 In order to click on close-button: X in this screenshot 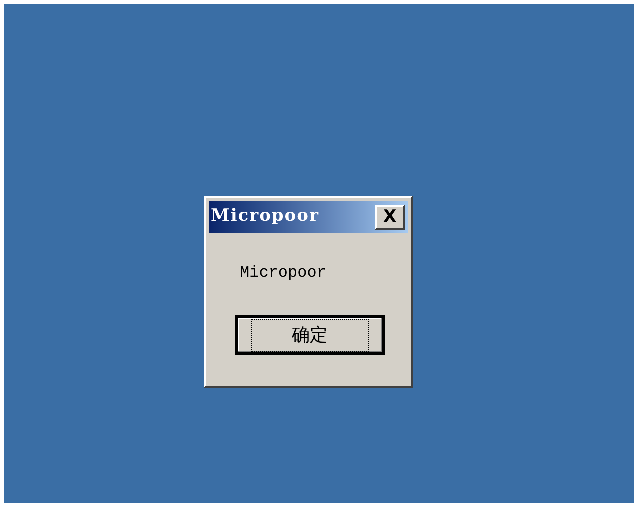, I will do `click(390, 217)`.